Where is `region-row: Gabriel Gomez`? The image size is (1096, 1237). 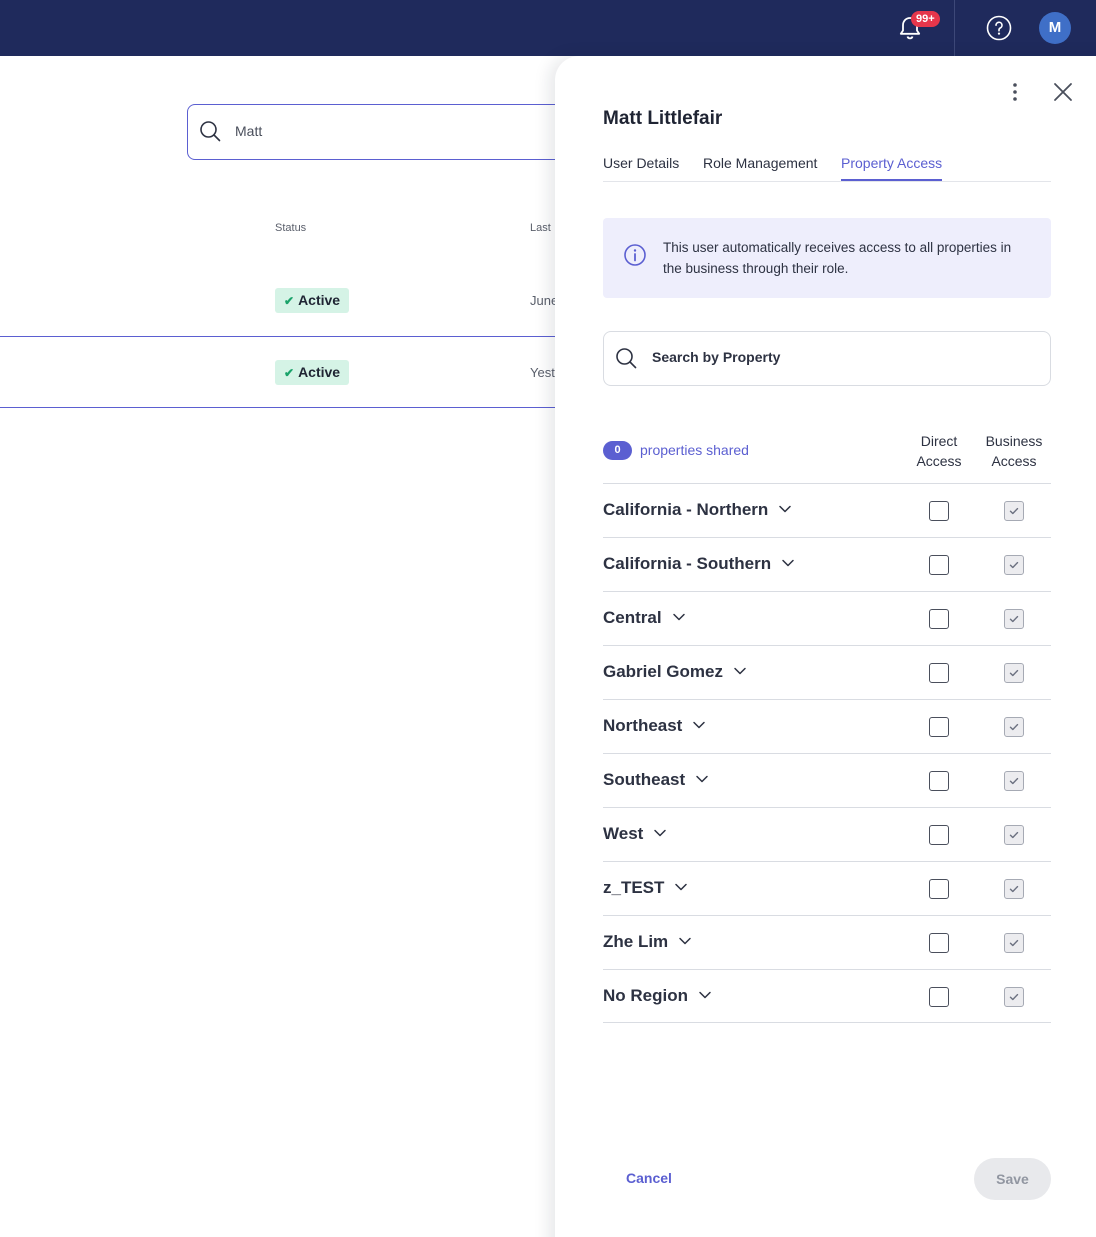 region-row: Gabriel Gomez is located at coordinates (827, 672).